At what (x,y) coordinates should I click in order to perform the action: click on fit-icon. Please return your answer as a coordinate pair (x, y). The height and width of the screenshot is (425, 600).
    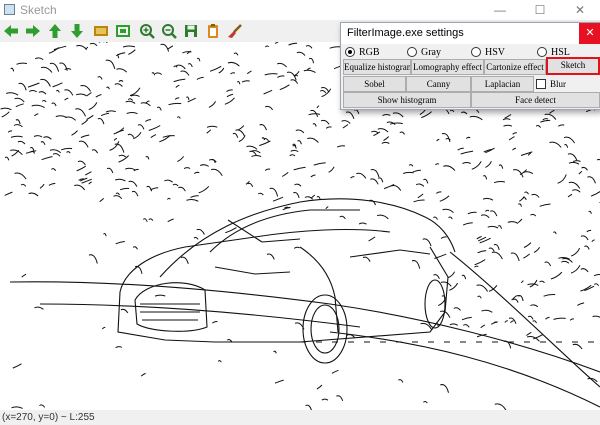
    Looking at the image, I should click on (123, 31).